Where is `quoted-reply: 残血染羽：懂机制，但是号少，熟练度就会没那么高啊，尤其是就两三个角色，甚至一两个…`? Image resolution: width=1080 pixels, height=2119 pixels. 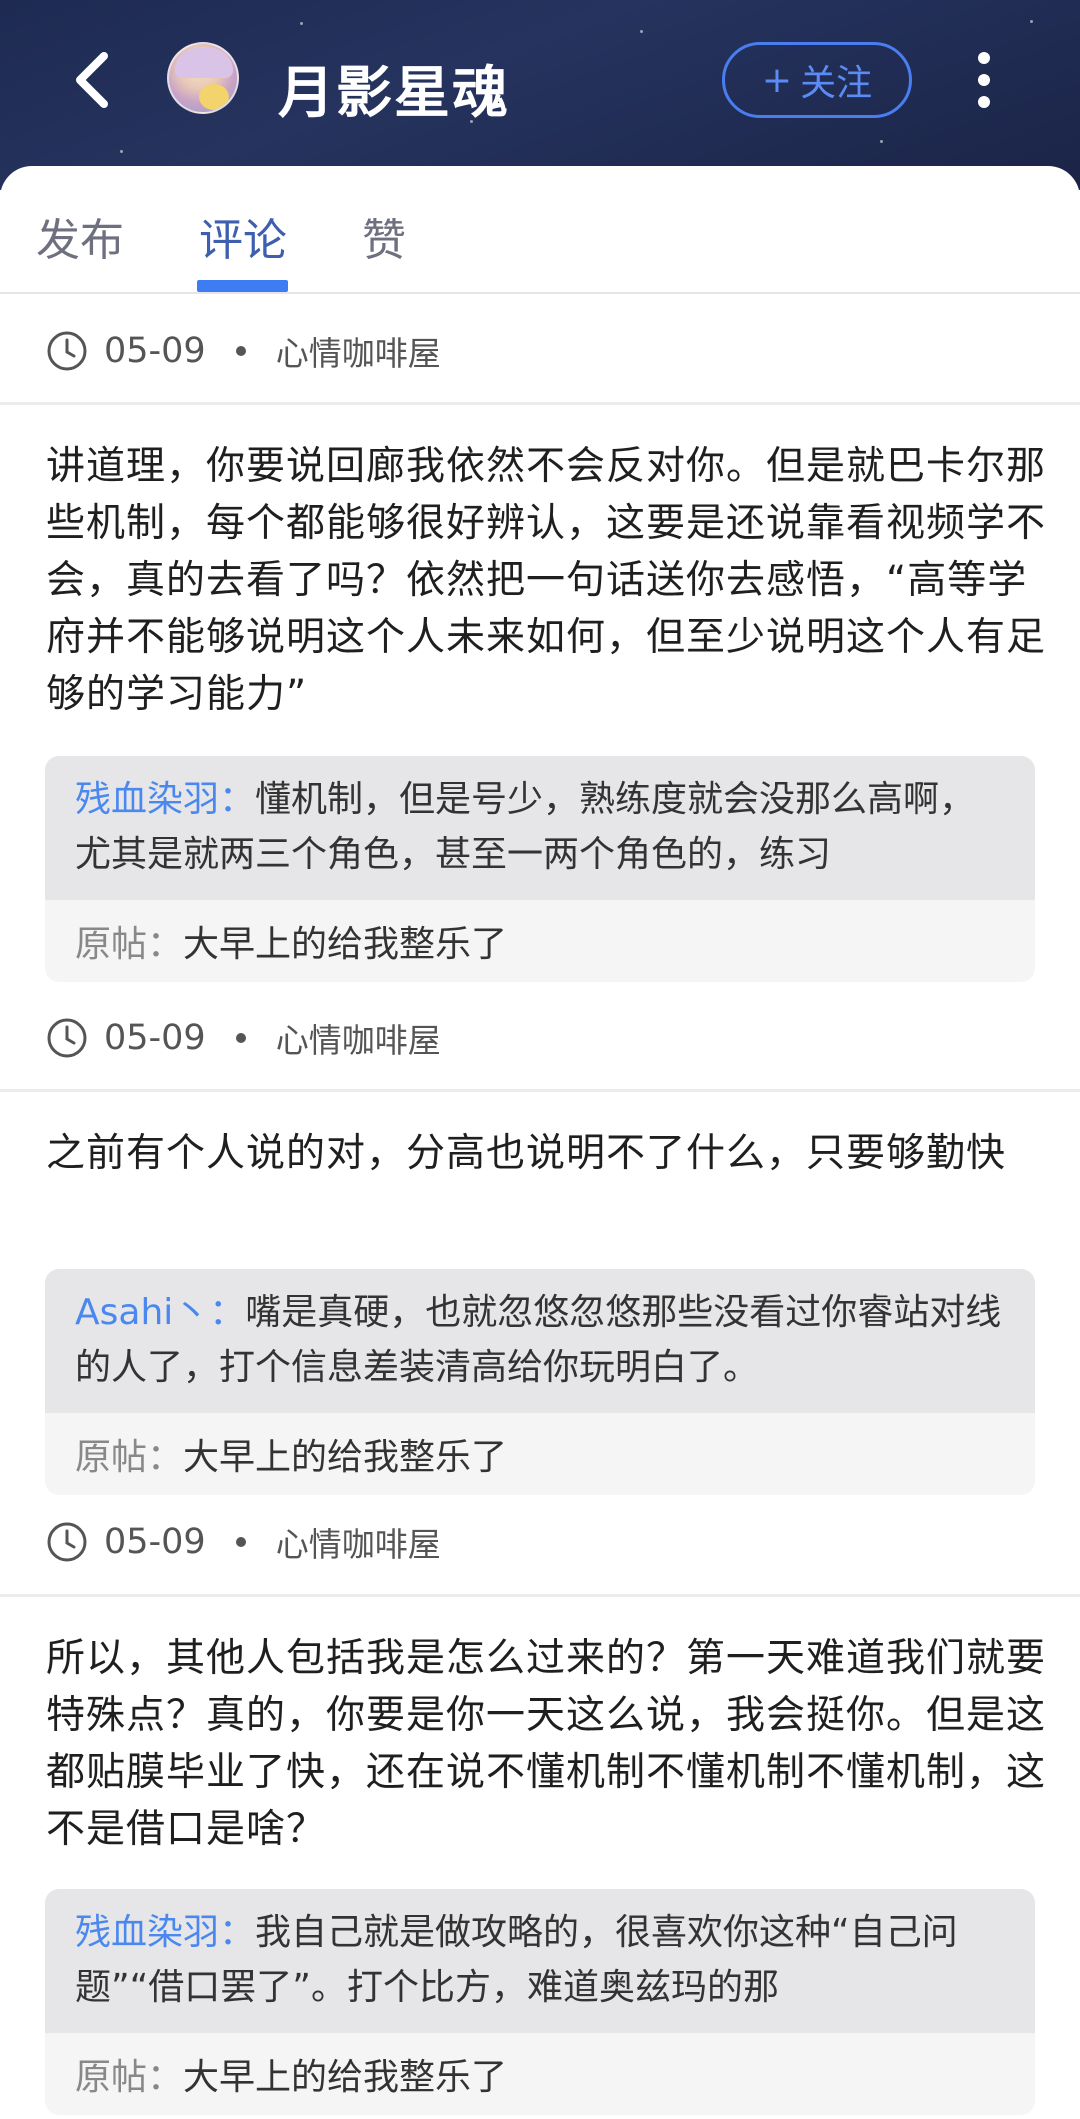
quoted-reply: 残血染羽：懂机制，但是号少，熟练度就会没那么高啊，尤其是就两三个角色，甚至一两个… is located at coordinates (540, 869).